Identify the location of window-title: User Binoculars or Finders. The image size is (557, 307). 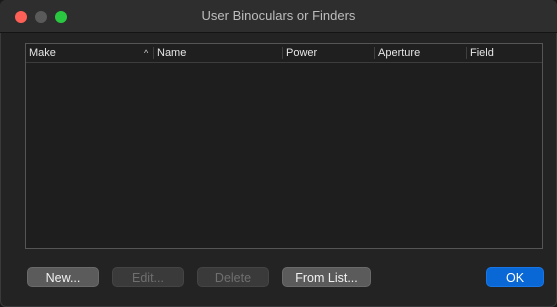
(278, 15).